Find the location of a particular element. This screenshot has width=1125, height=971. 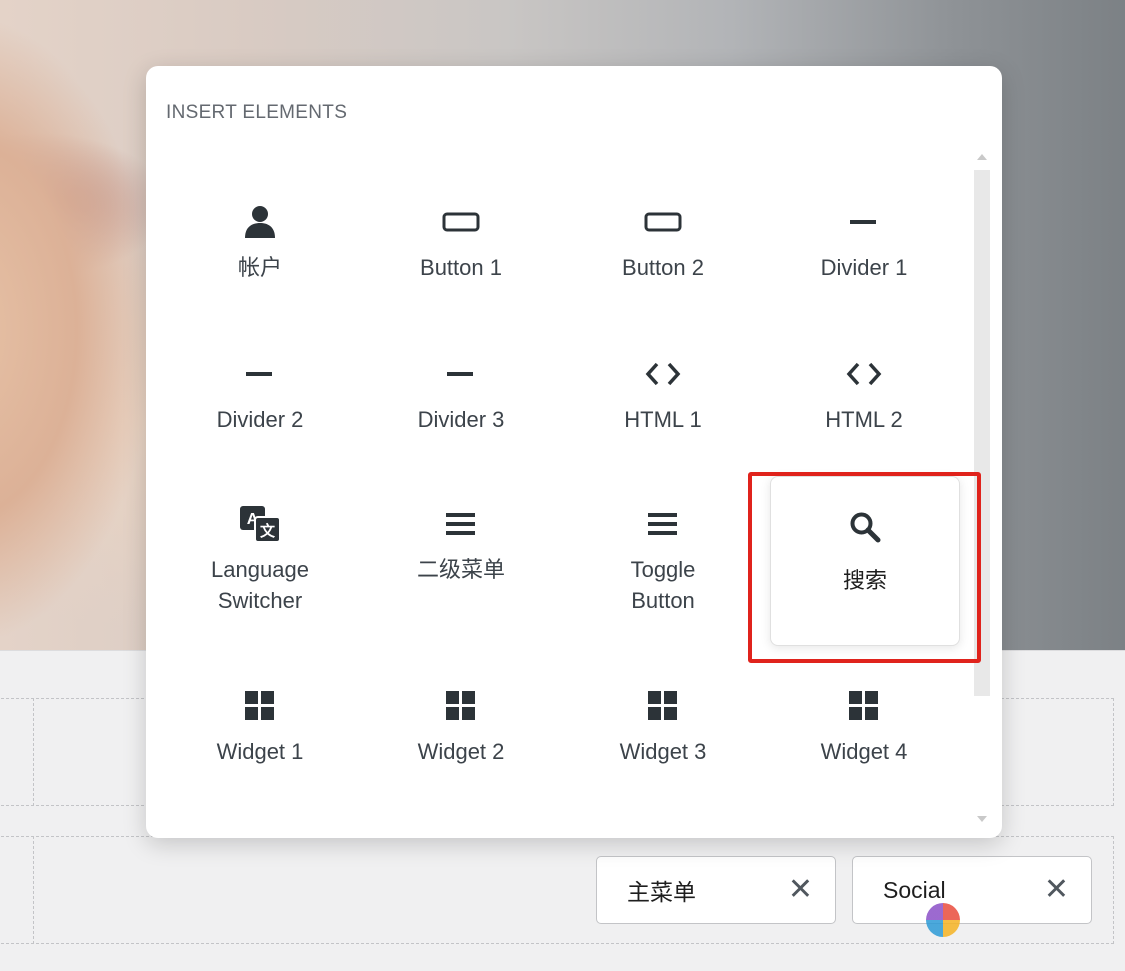

svg-text: 文 is located at coordinates (268, 531).